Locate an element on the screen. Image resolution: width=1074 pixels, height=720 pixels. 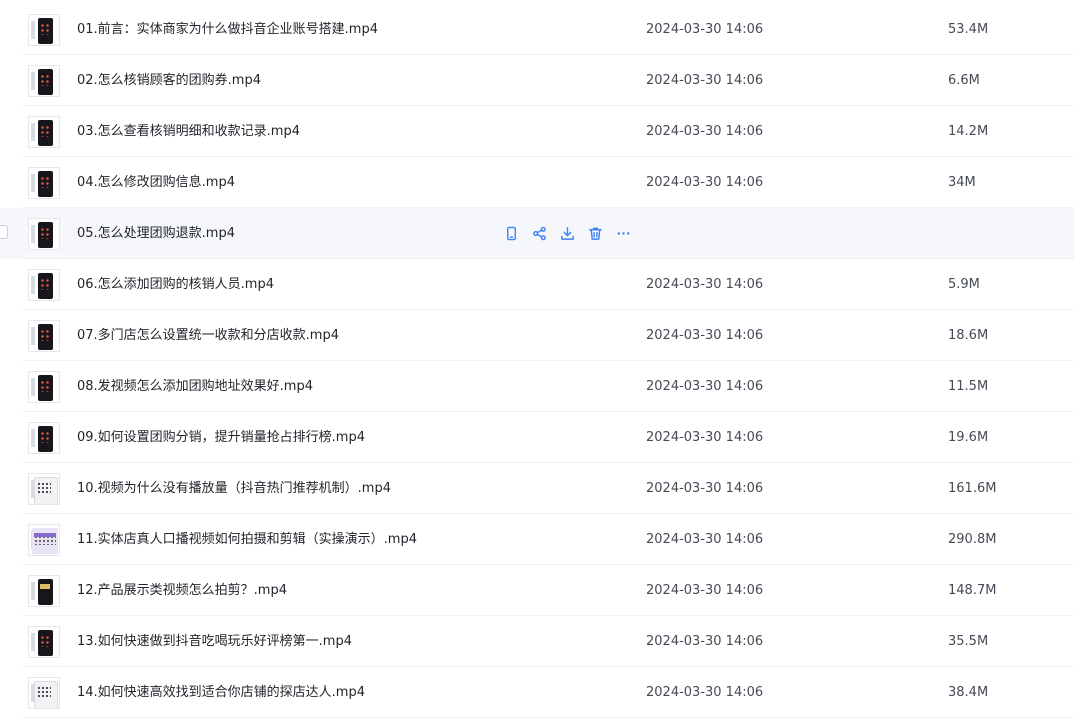
file-row: 05.怎么处理团购退款.mp4 is located at coordinates (537, 233).